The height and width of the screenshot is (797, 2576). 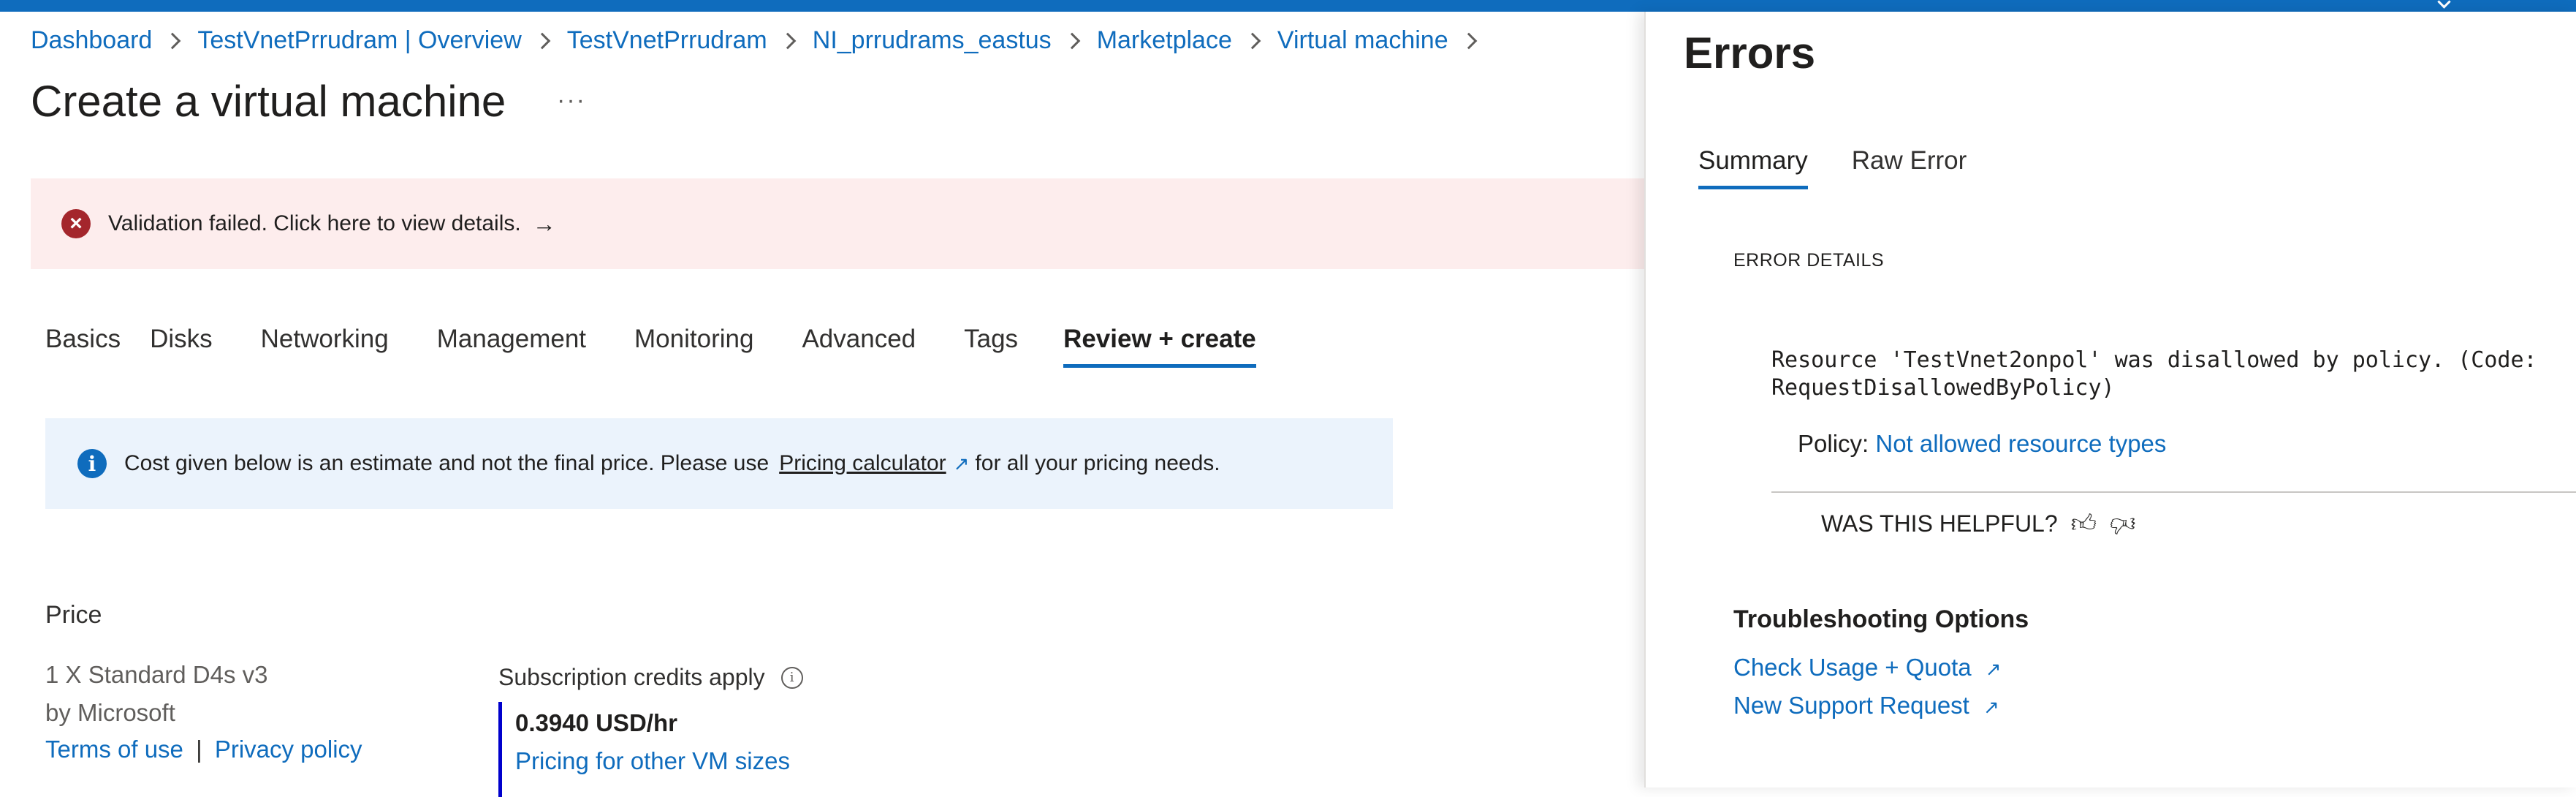 I want to click on price-accent-bar, so click(x=500, y=749).